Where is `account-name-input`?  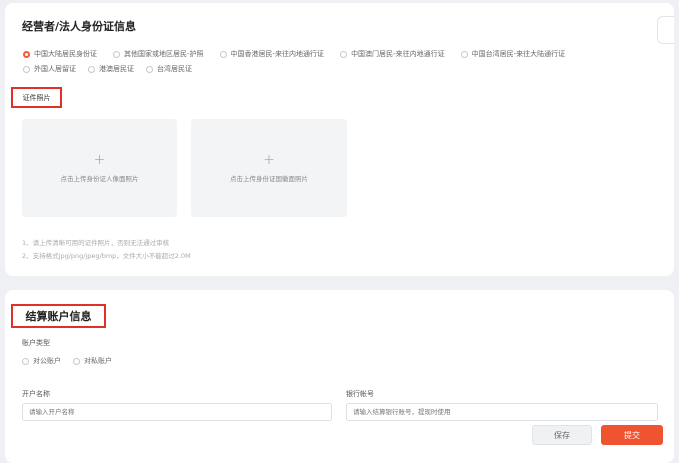 account-name-input is located at coordinates (177, 412).